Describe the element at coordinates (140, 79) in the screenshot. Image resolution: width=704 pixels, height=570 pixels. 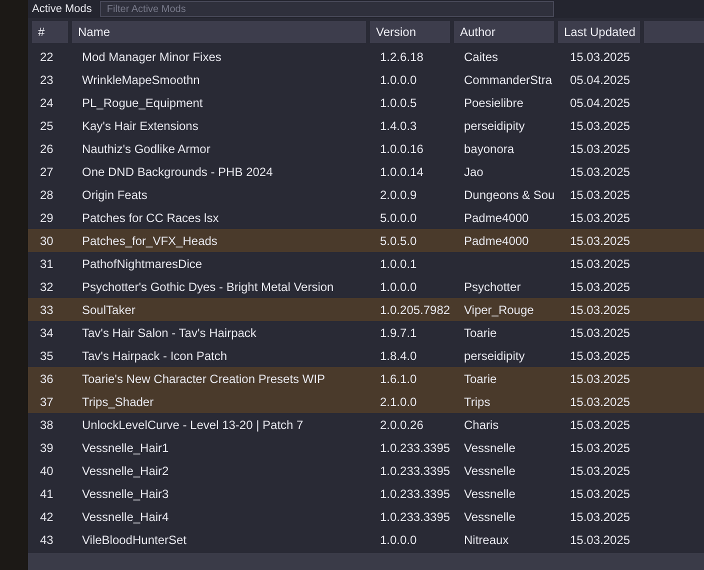
I see `table-cell-text: WrinkleMapeSmoothn` at that location.